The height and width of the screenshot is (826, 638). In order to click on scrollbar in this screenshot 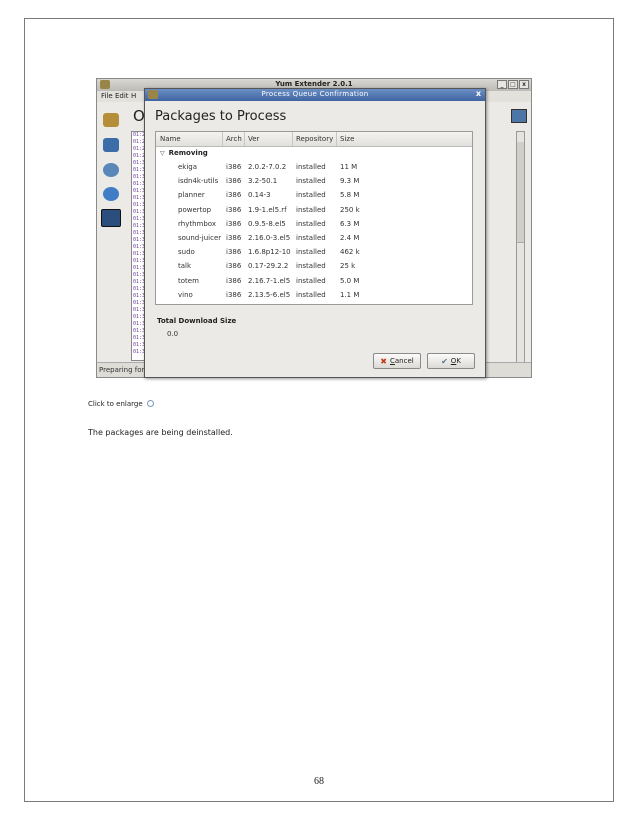, I will do `click(520, 247)`.